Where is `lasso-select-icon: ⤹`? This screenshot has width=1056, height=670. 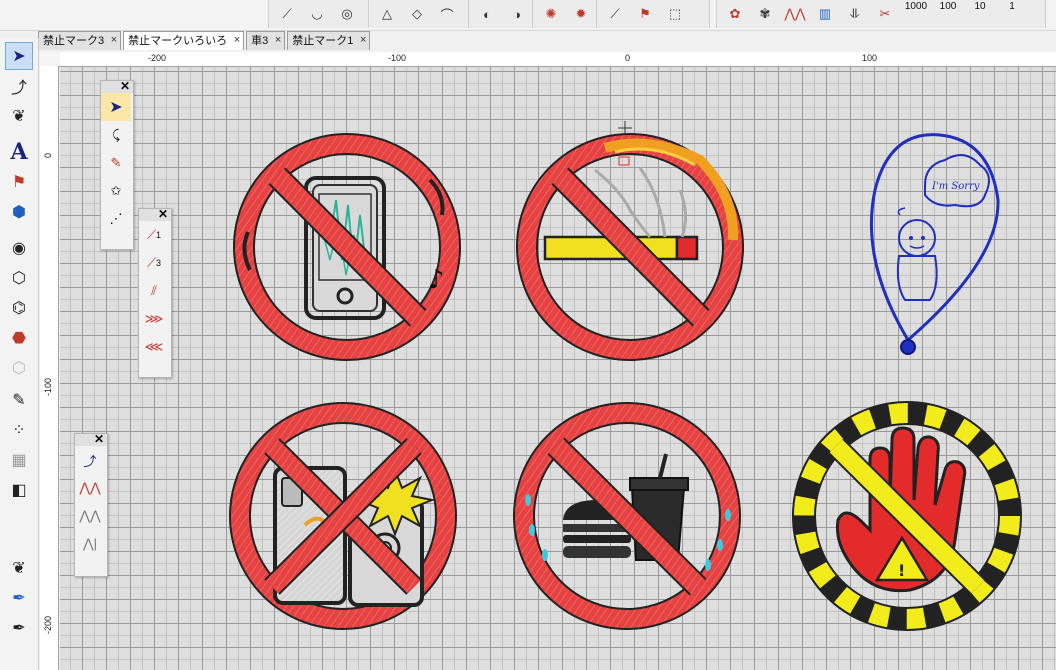
lasso-select-icon: ⤹ is located at coordinates (116, 135).